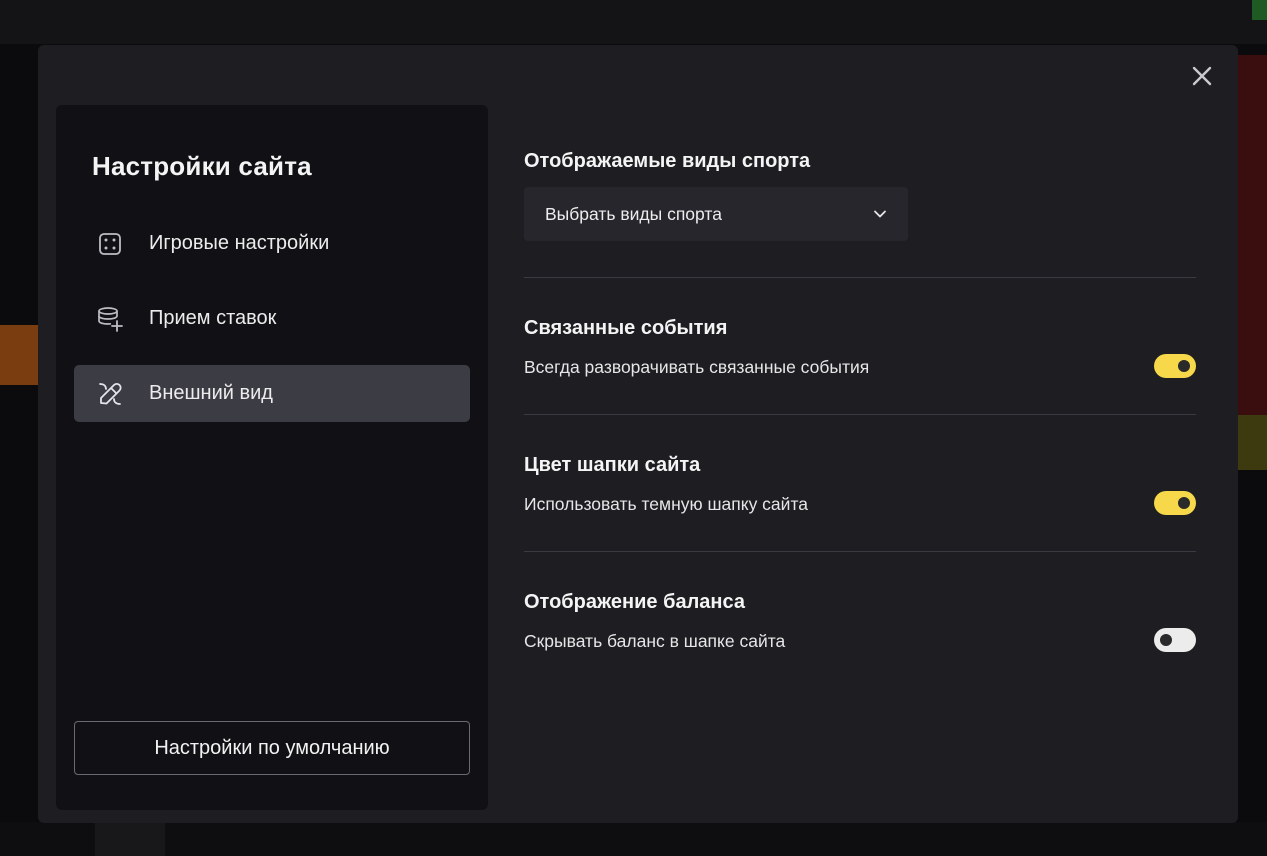 This screenshot has width=1267, height=856. Describe the element at coordinates (667, 161) in the screenshot. I see `sports-section-title: Отображаемые виды спорта` at that location.